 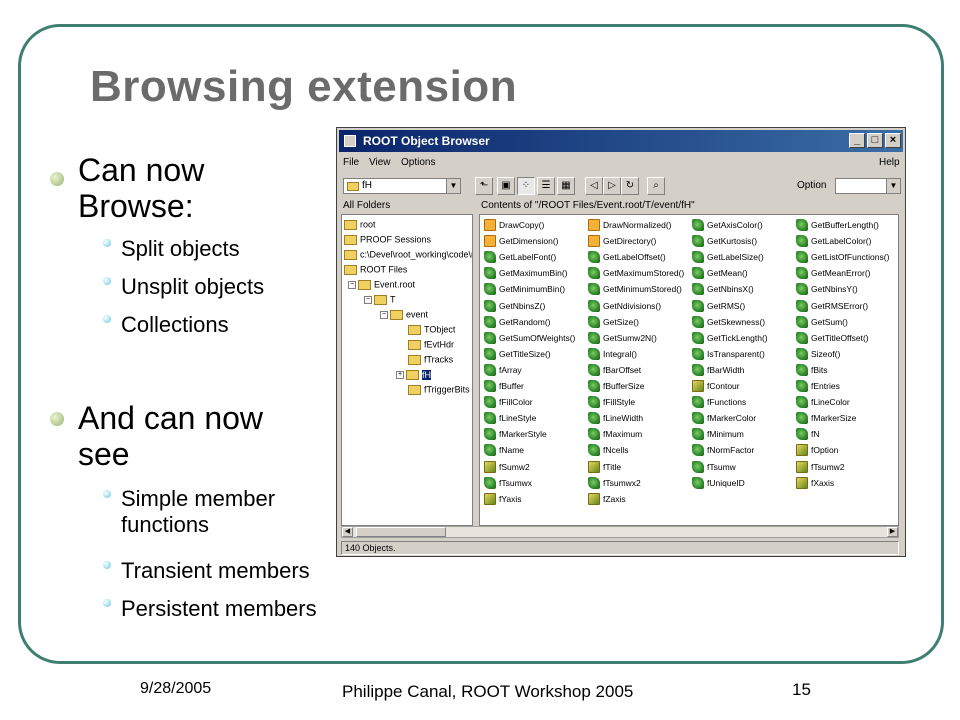 What do you see at coordinates (607, 499) in the screenshot?
I see `list-item: fZaxis` at bounding box center [607, 499].